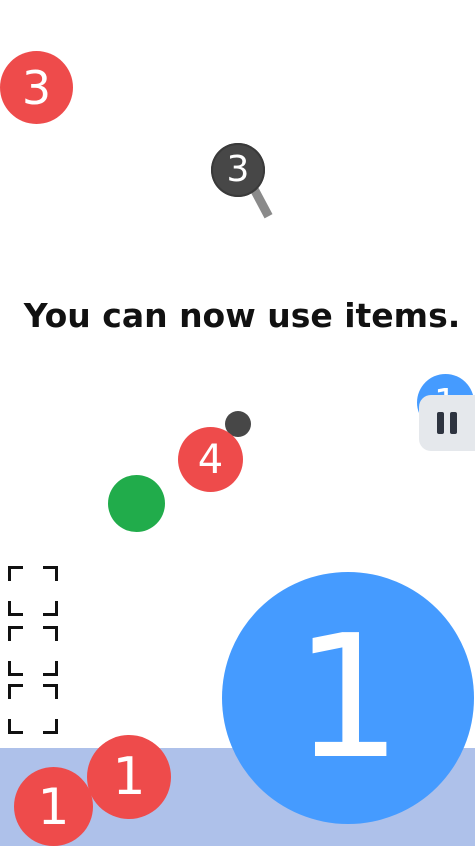 This screenshot has height=846, width=475. I want to click on magnifier-item-icon: 3, so click(238, 170).